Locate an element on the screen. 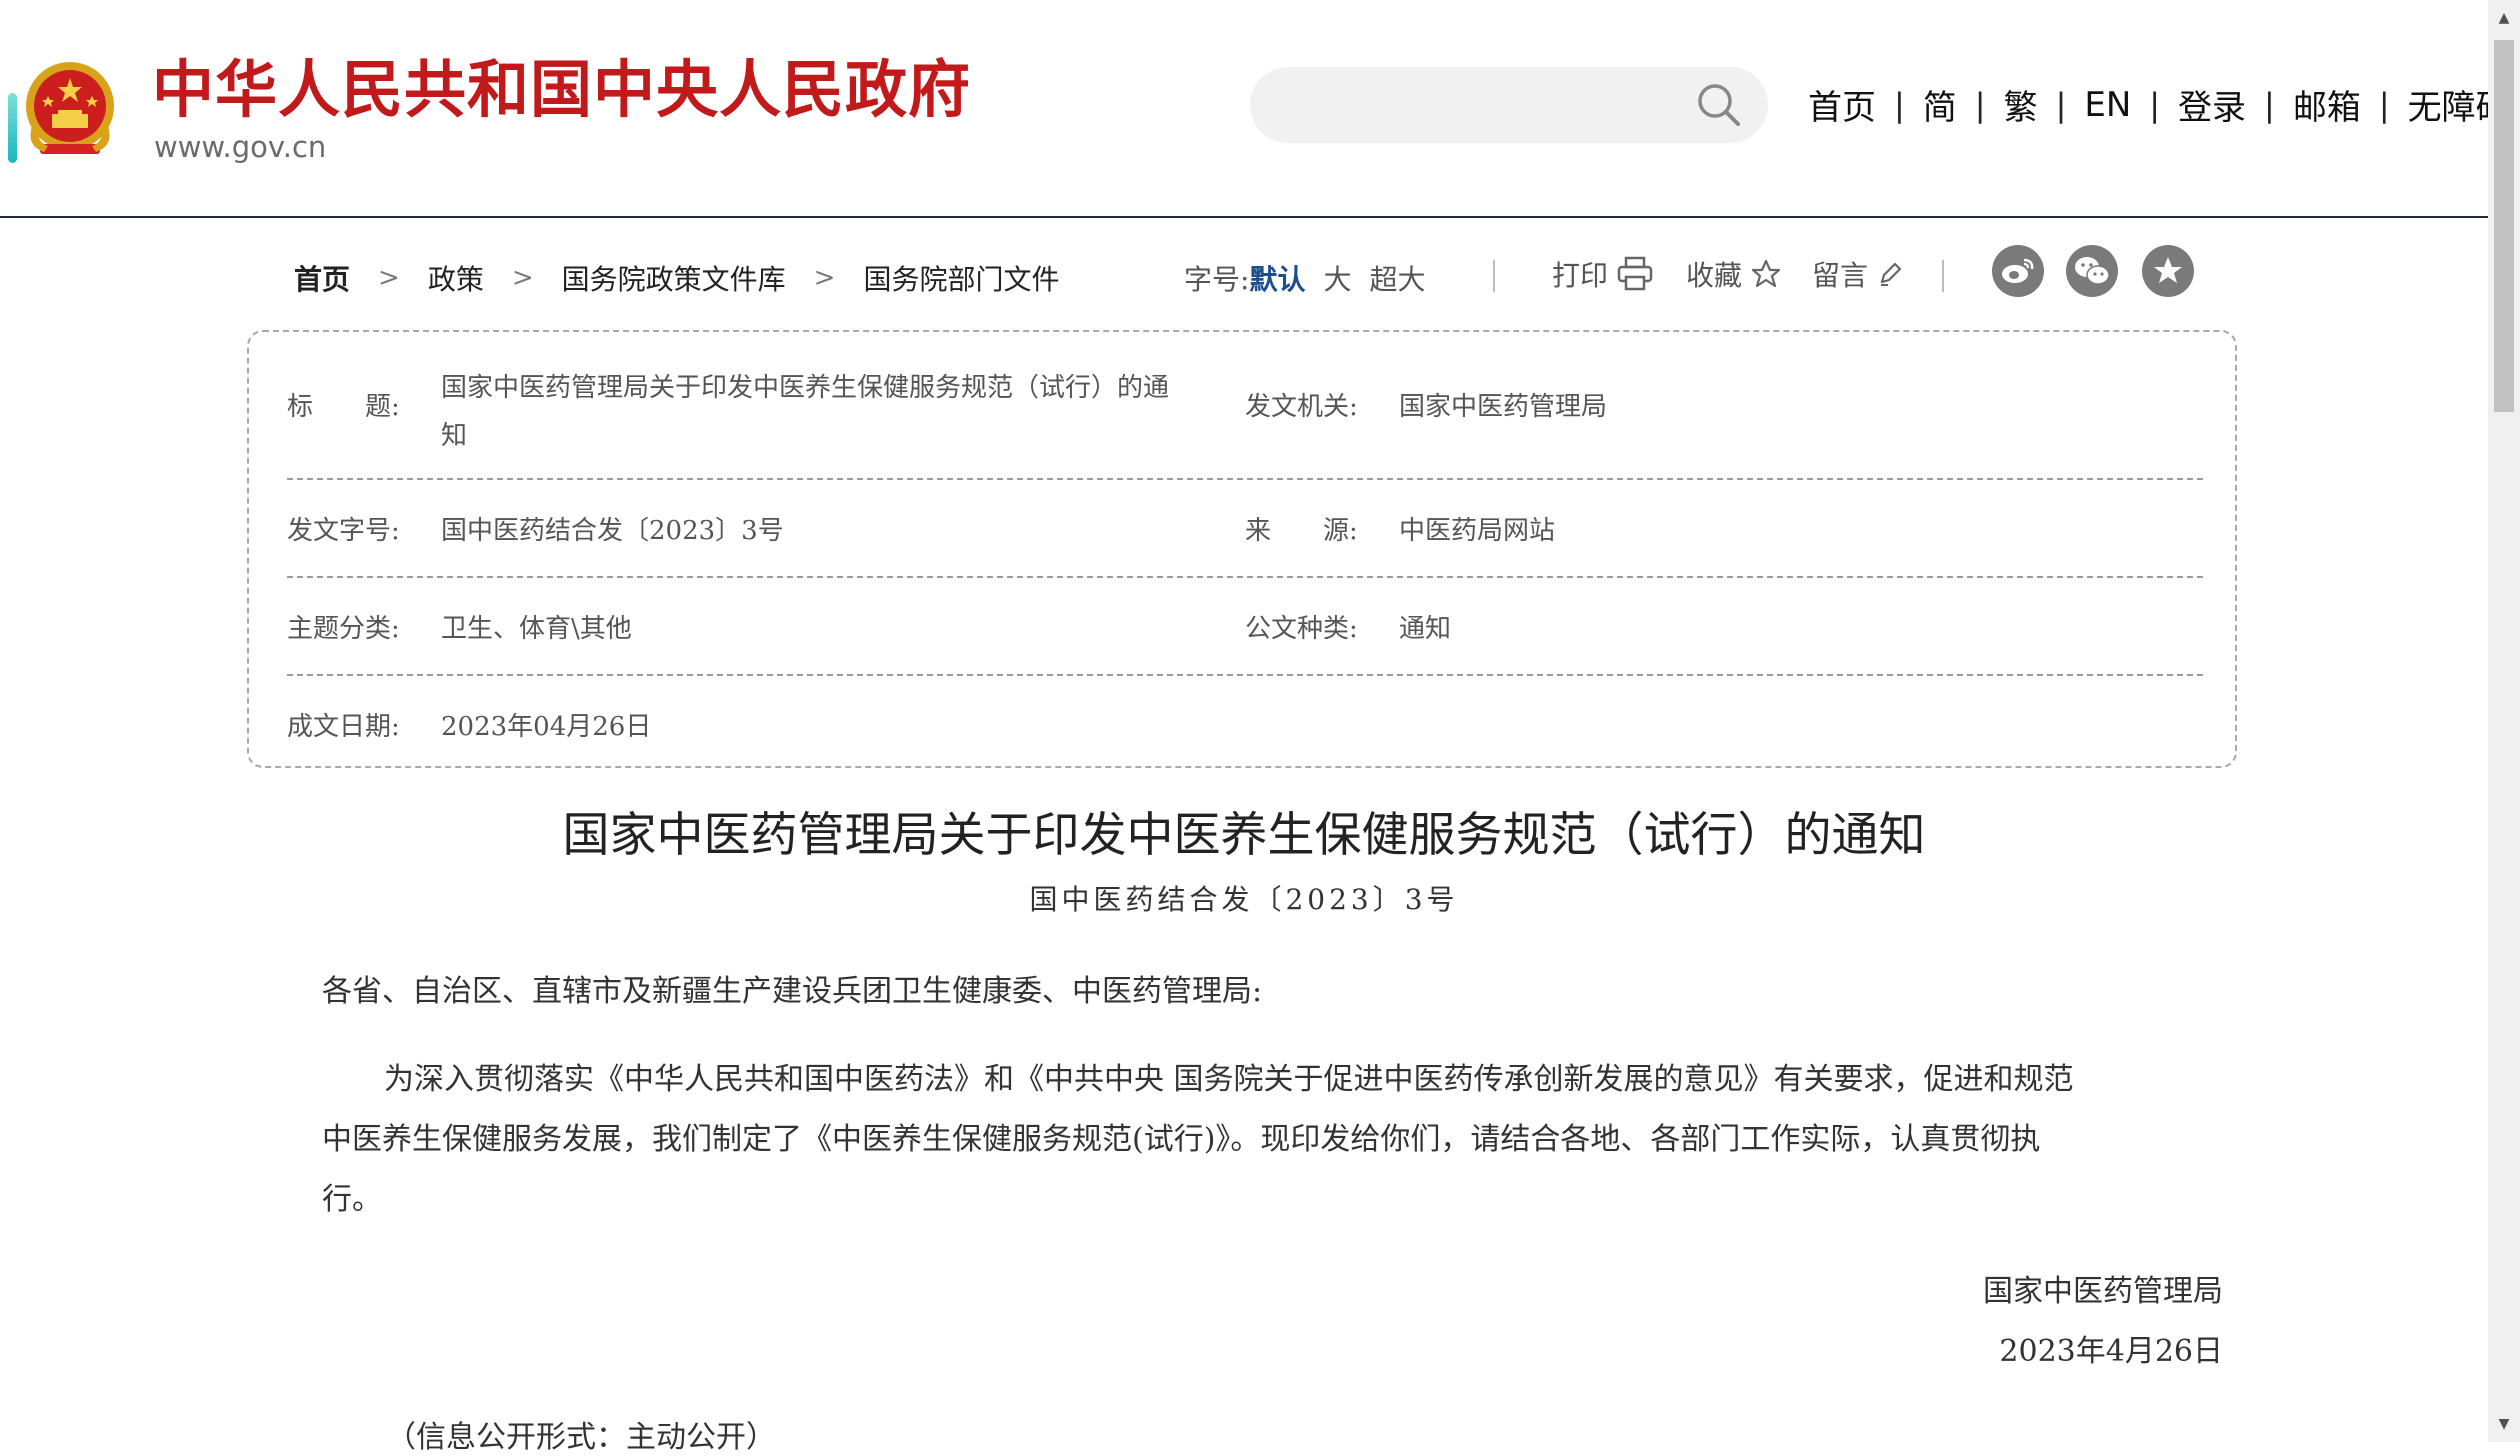 Image resolution: width=2520 pixels, height=1456 pixels. weibo-icon is located at coordinates (2018, 270).